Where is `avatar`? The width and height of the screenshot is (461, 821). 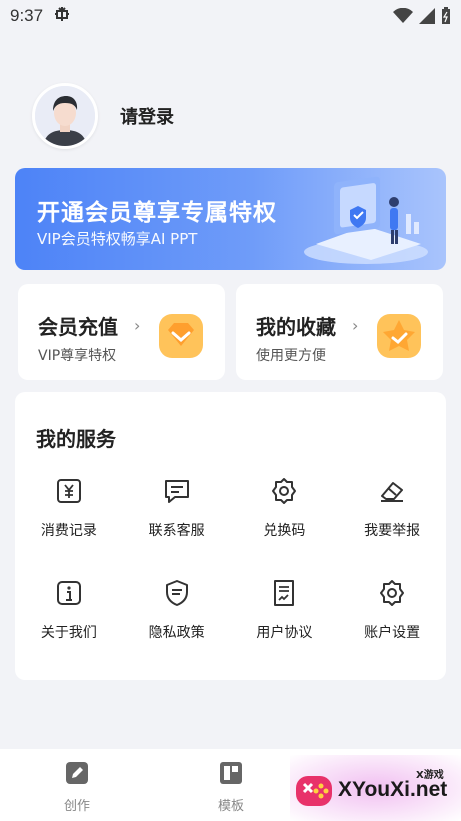 avatar is located at coordinates (65, 116).